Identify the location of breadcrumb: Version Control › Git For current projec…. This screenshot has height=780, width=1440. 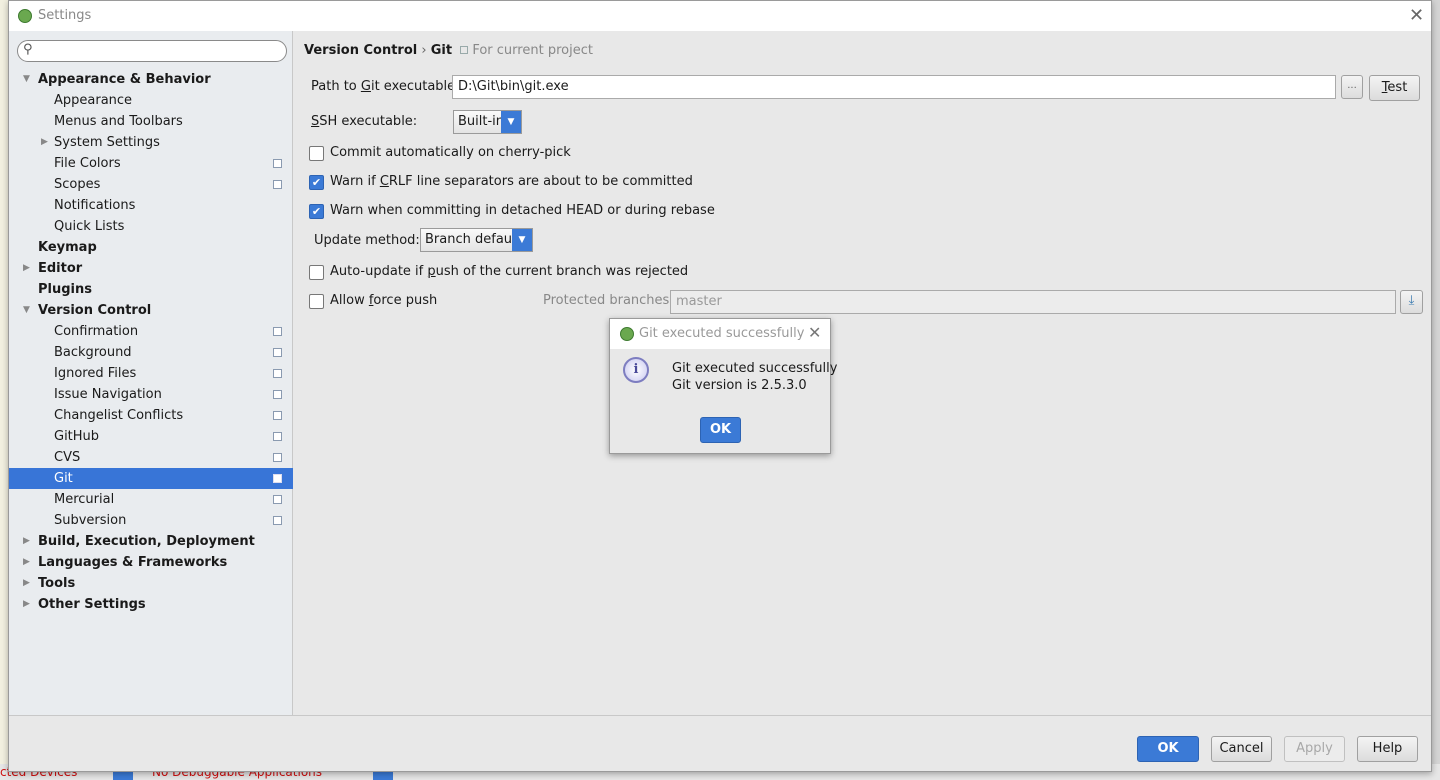
(448, 50).